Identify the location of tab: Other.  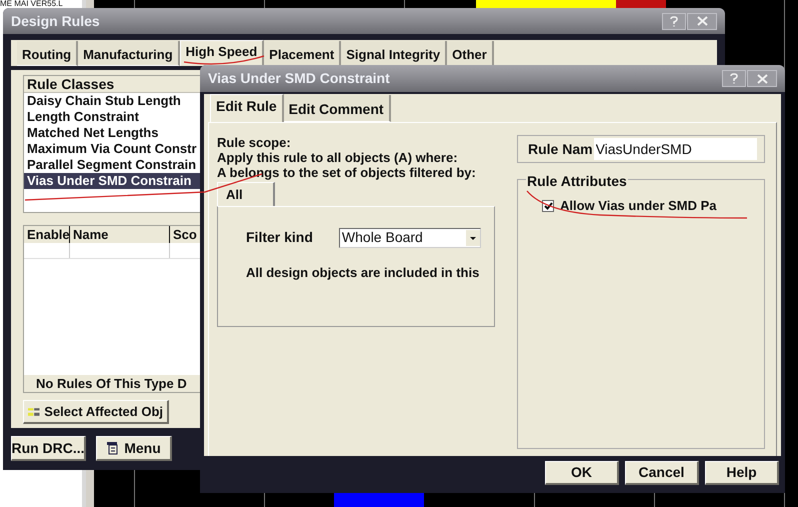
(470, 53).